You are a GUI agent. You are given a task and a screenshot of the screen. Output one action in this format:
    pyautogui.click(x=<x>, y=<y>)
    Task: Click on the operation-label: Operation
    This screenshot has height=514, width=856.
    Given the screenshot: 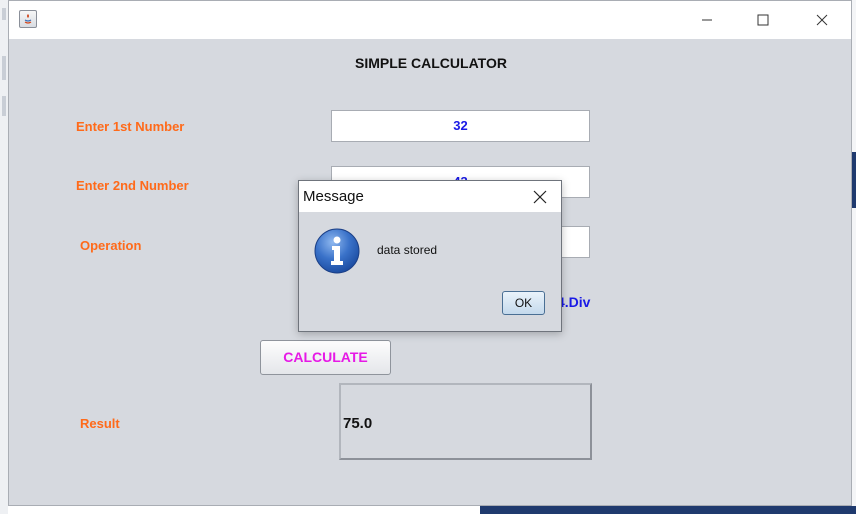 What is the action you would take?
    pyautogui.click(x=111, y=245)
    